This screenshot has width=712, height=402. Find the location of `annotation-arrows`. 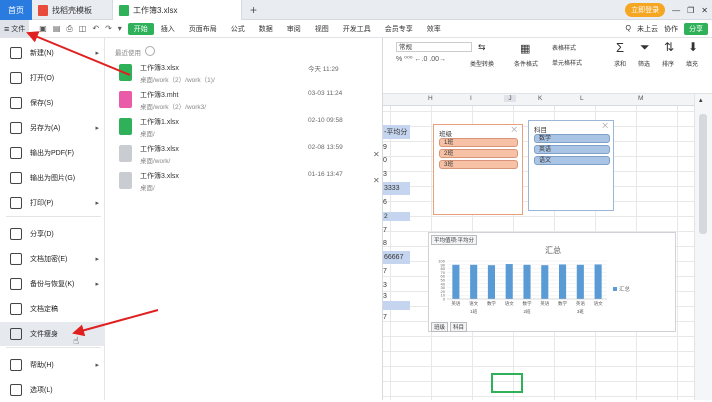

annotation-arrows is located at coordinates (92, 184).